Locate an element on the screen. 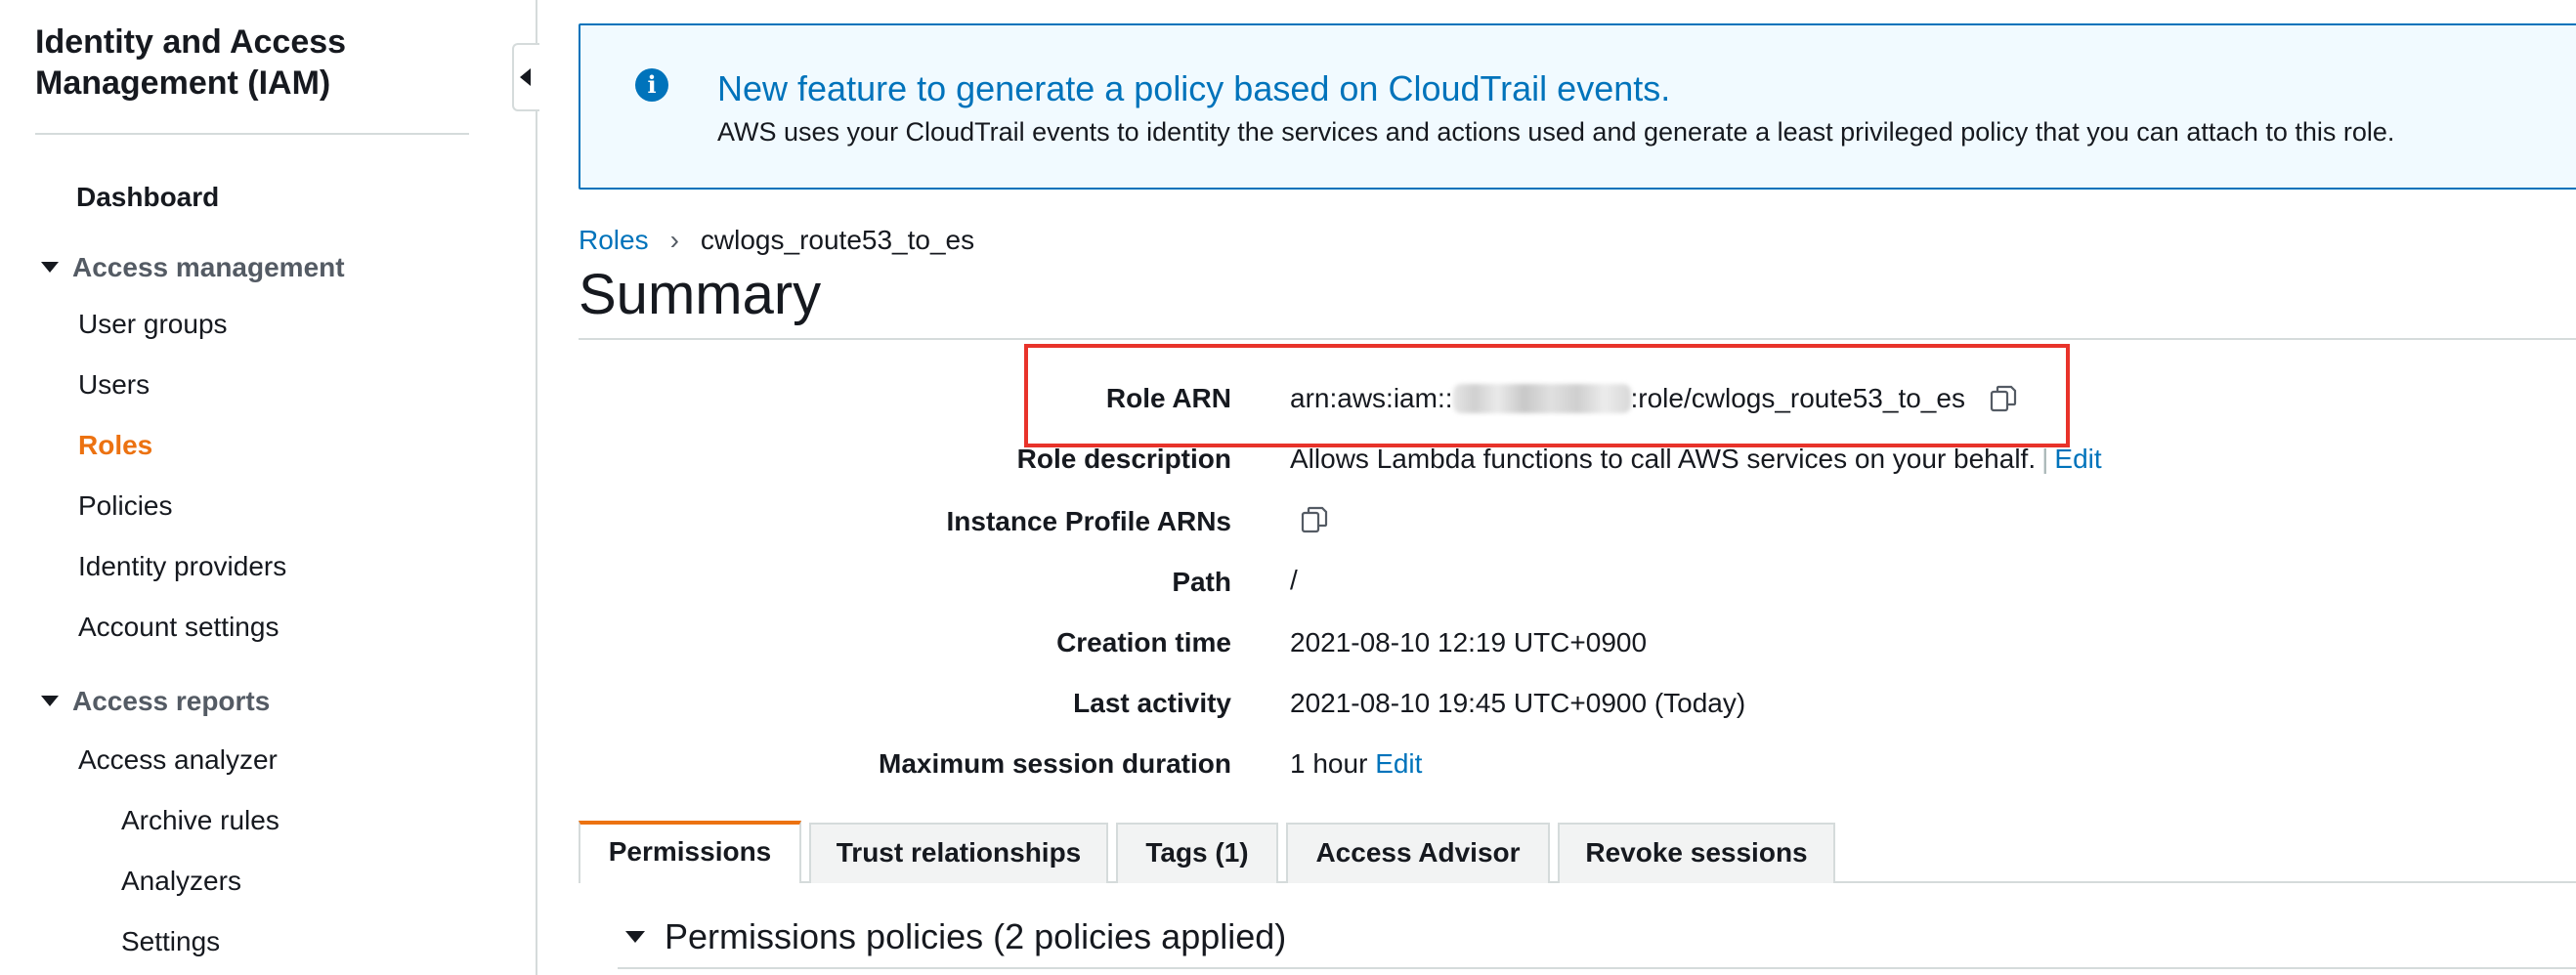 Image resolution: width=2576 pixels, height=975 pixels. breadcrumb-current: cwlogs_route53_to_es is located at coordinates (838, 240).